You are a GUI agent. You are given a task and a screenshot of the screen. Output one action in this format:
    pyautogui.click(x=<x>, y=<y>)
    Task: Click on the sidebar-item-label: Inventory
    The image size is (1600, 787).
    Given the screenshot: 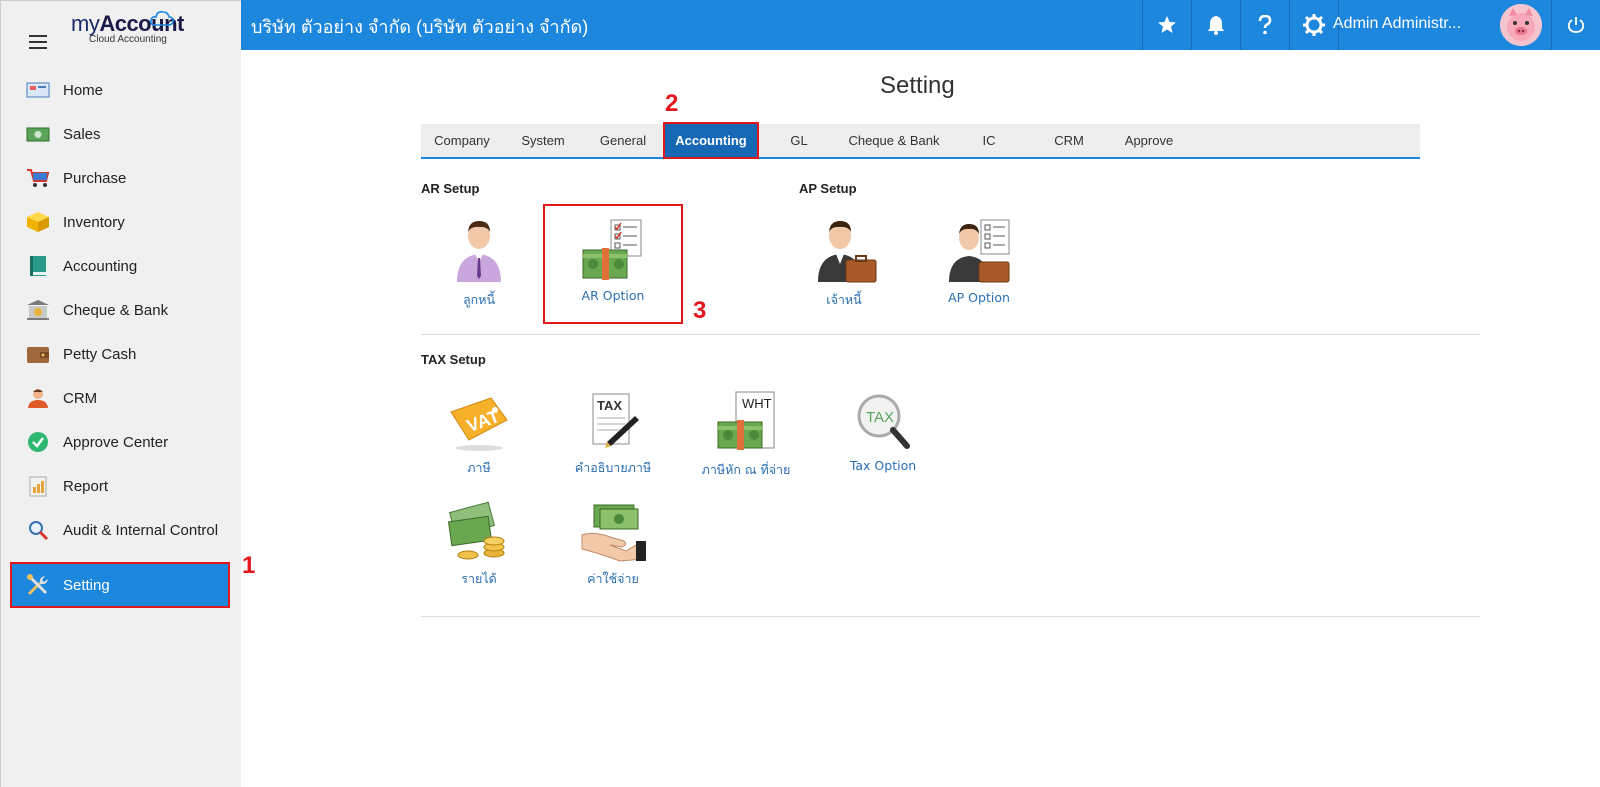 What is the action you would take?
    pyautogui.click(x=94, y=222)
    